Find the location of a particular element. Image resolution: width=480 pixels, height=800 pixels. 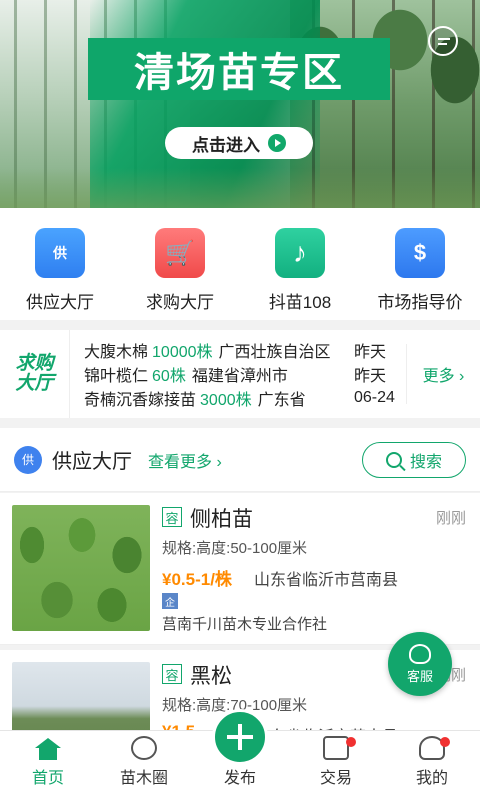

headset-icon is located at coordinates (420, 653).